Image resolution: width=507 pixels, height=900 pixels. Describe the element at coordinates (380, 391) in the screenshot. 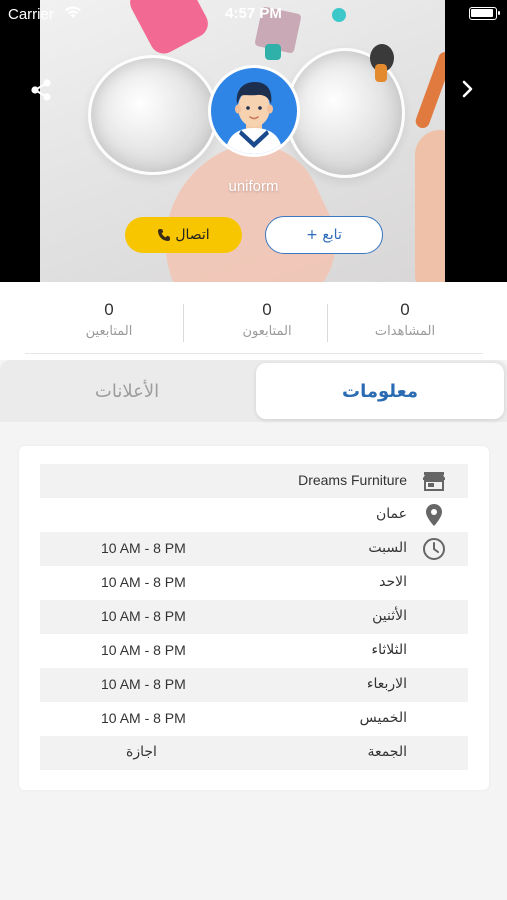

I see `tab-info: معلومات` at that location.